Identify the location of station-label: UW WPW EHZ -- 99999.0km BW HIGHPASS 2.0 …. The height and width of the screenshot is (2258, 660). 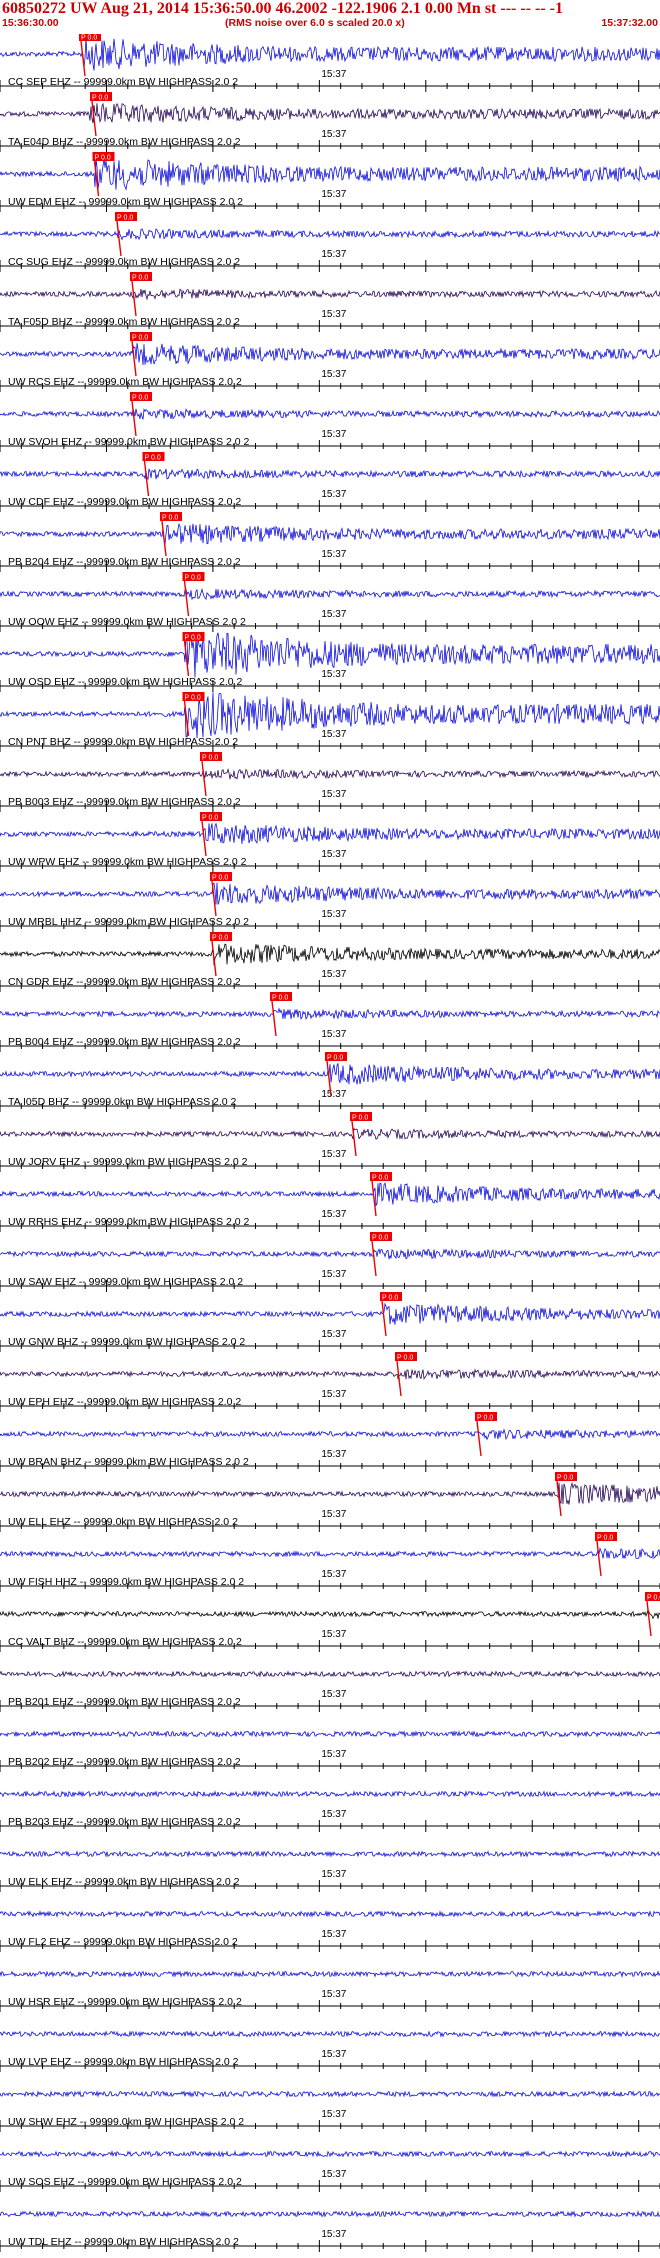
(127, 862).